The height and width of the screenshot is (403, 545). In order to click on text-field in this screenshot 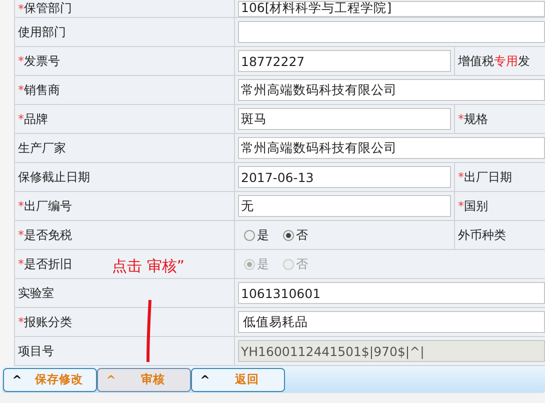, I will do `click(391, 32)`.